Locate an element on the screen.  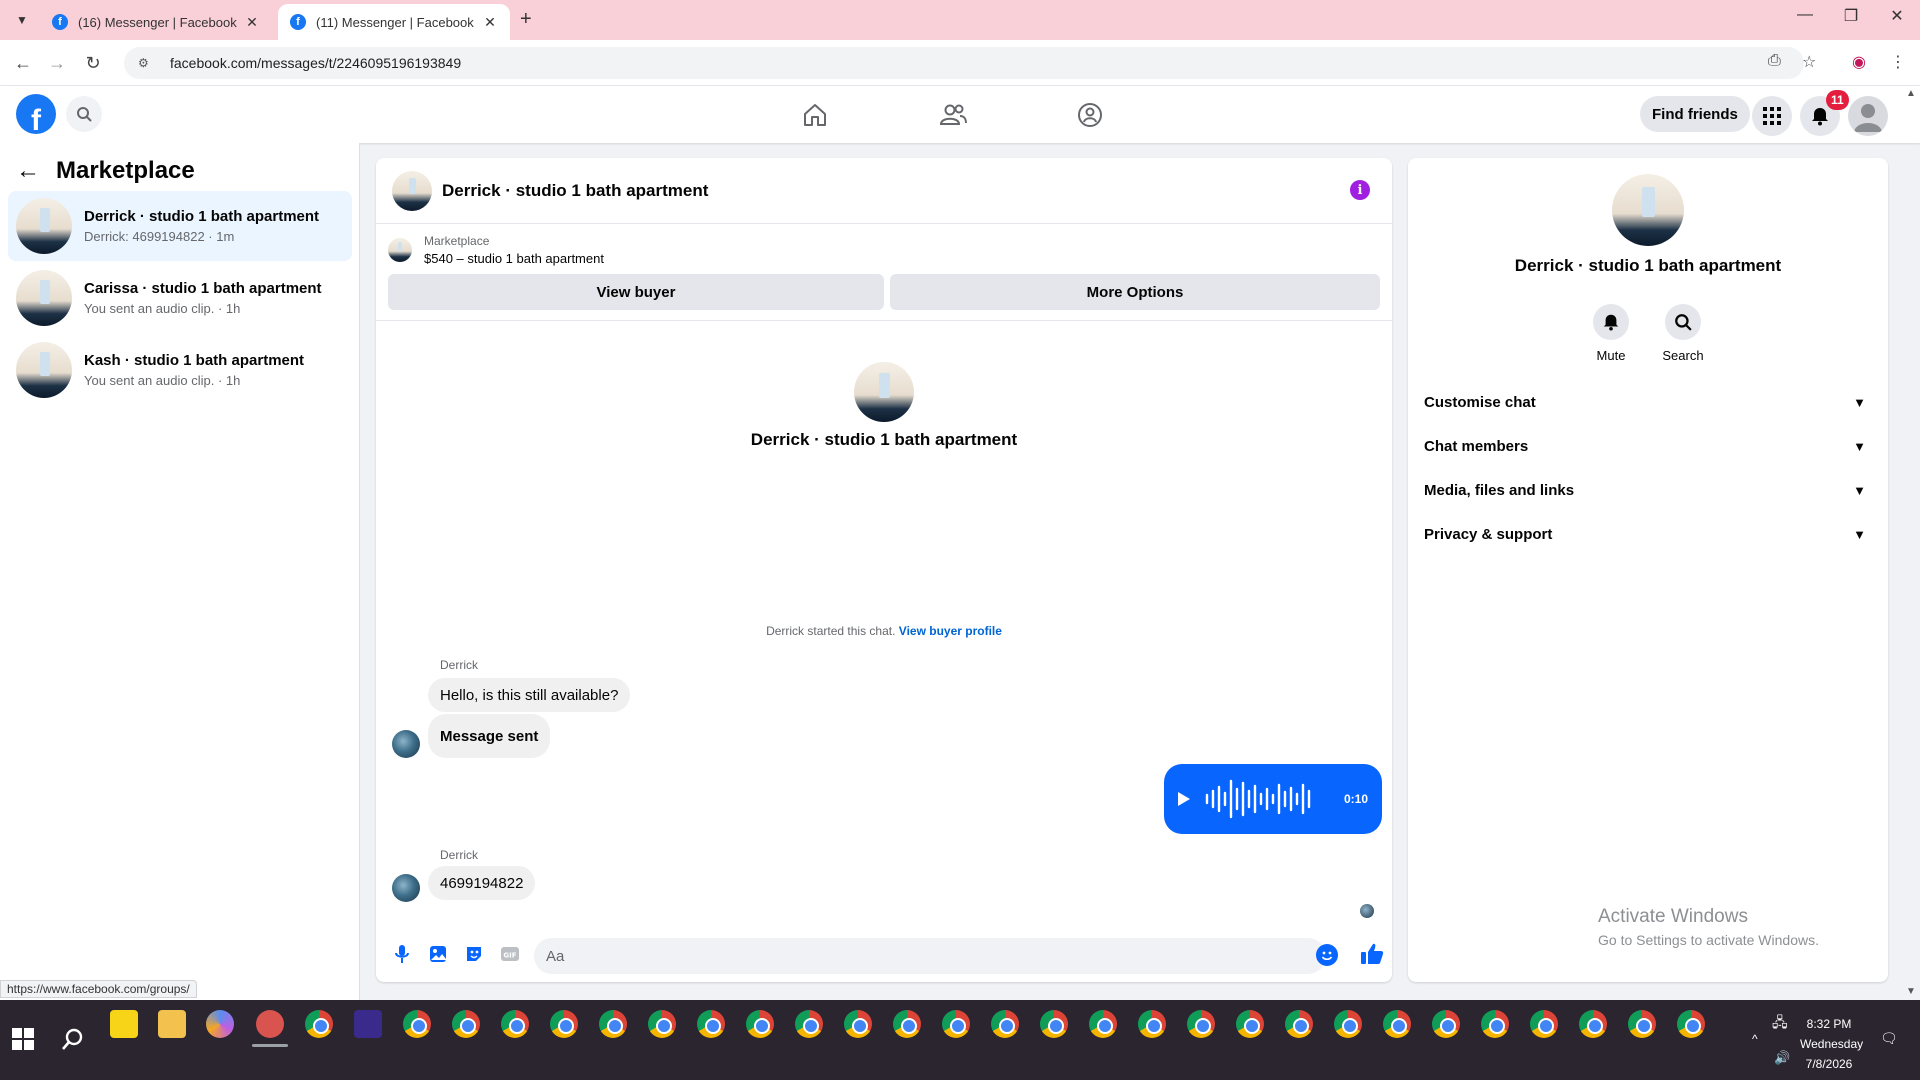
privacy-support-row: Privacy & support ▼ is located at coordinates (1648, 534).